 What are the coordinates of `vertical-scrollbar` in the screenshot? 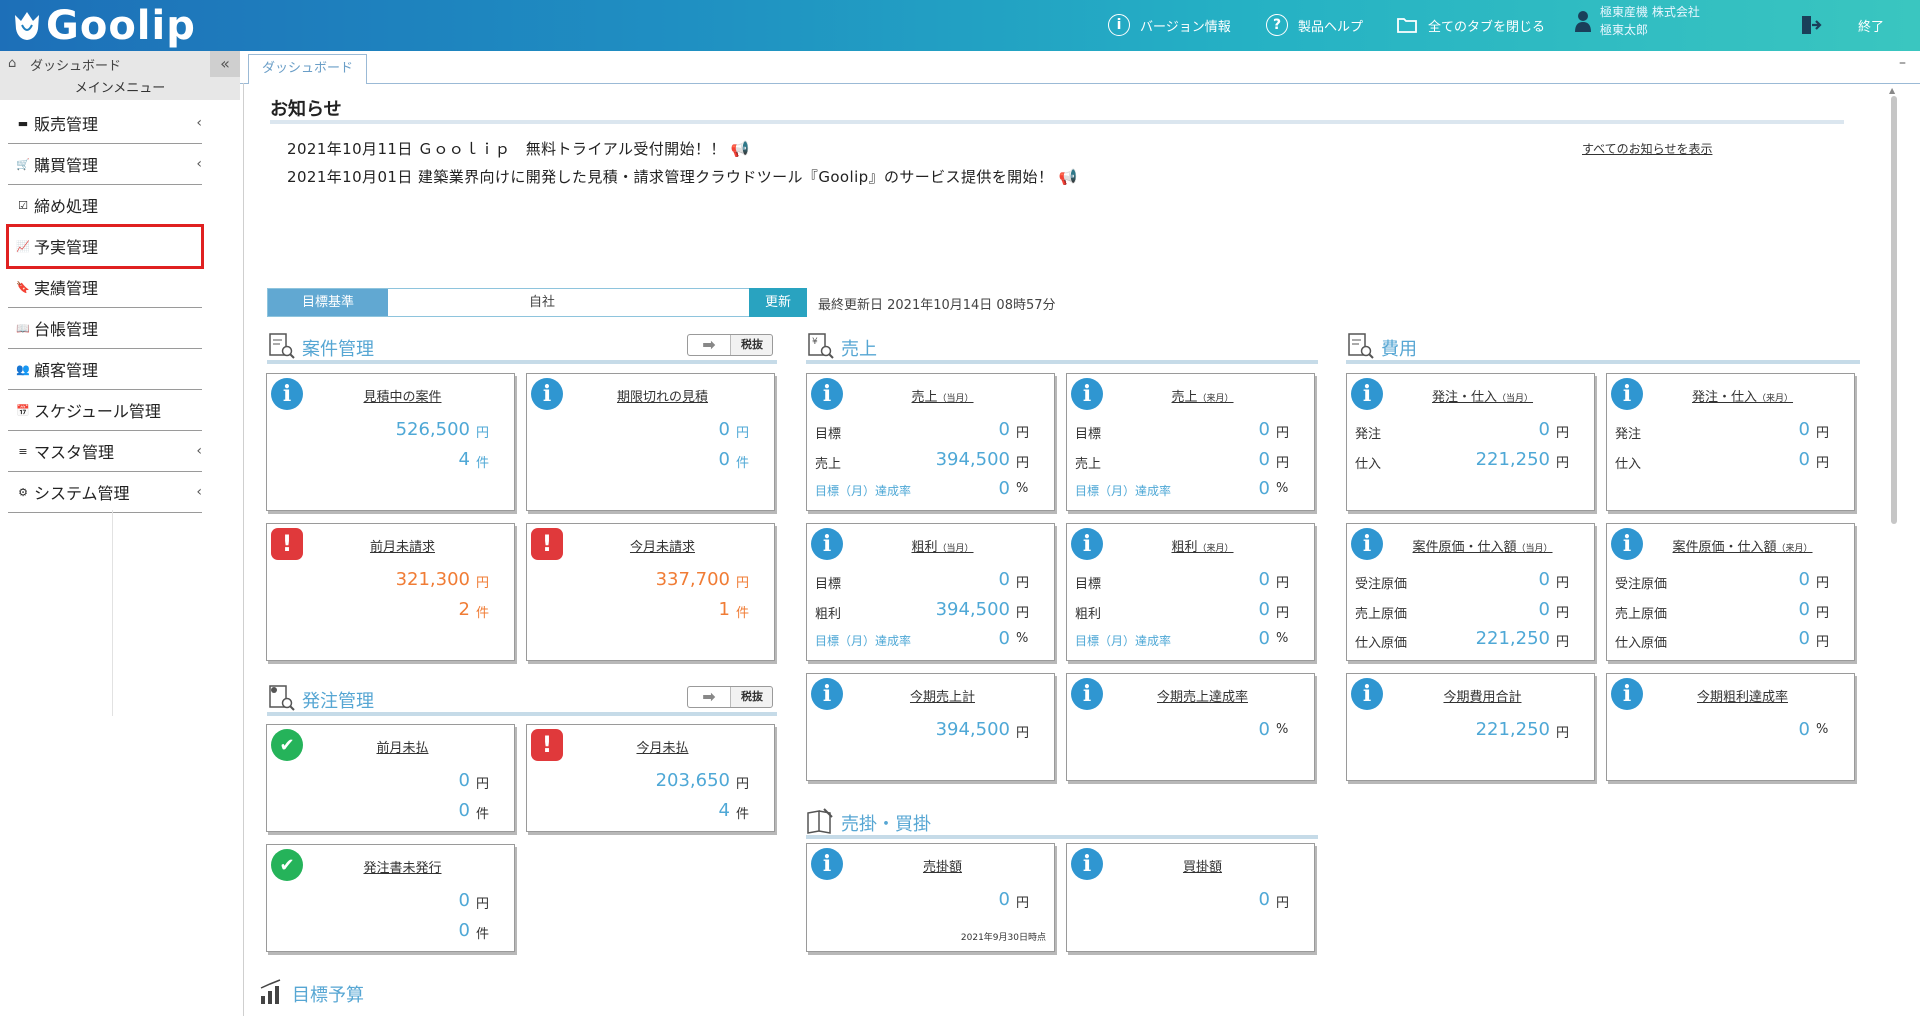 It's located at (1894, 310).